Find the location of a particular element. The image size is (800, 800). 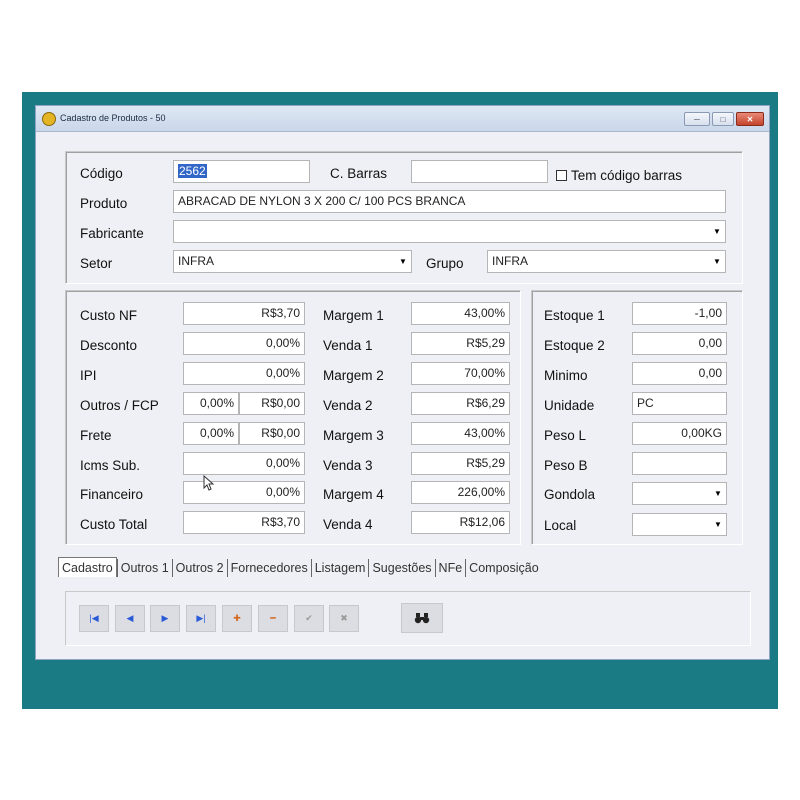

venda1-label: Venda 1 is located at coordinates (348, 345).